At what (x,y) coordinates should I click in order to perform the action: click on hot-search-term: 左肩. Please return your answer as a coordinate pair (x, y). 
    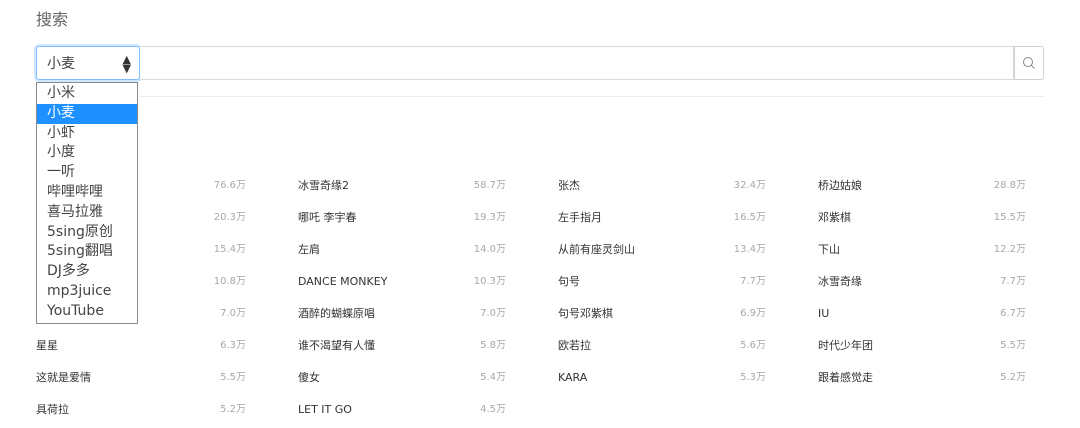
    Looking at the image, I should click on (309, 250).